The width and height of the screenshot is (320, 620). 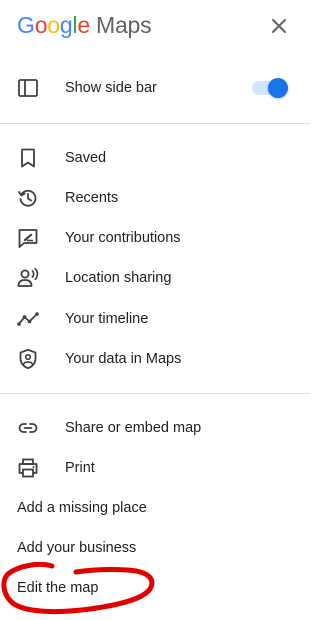 I want to click on logo-letter: g, so click(x=66, y=25).